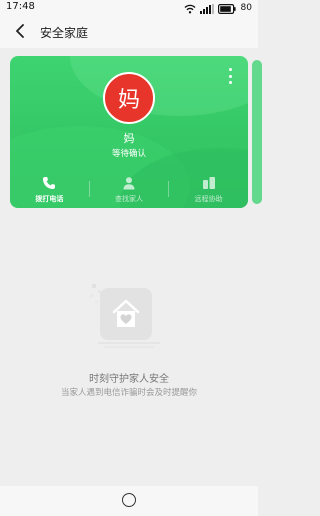  Describe the element at coordinates (129, 379) in the screenshot. I see `empty-state-title: 时刻守护家人安全` at that location.